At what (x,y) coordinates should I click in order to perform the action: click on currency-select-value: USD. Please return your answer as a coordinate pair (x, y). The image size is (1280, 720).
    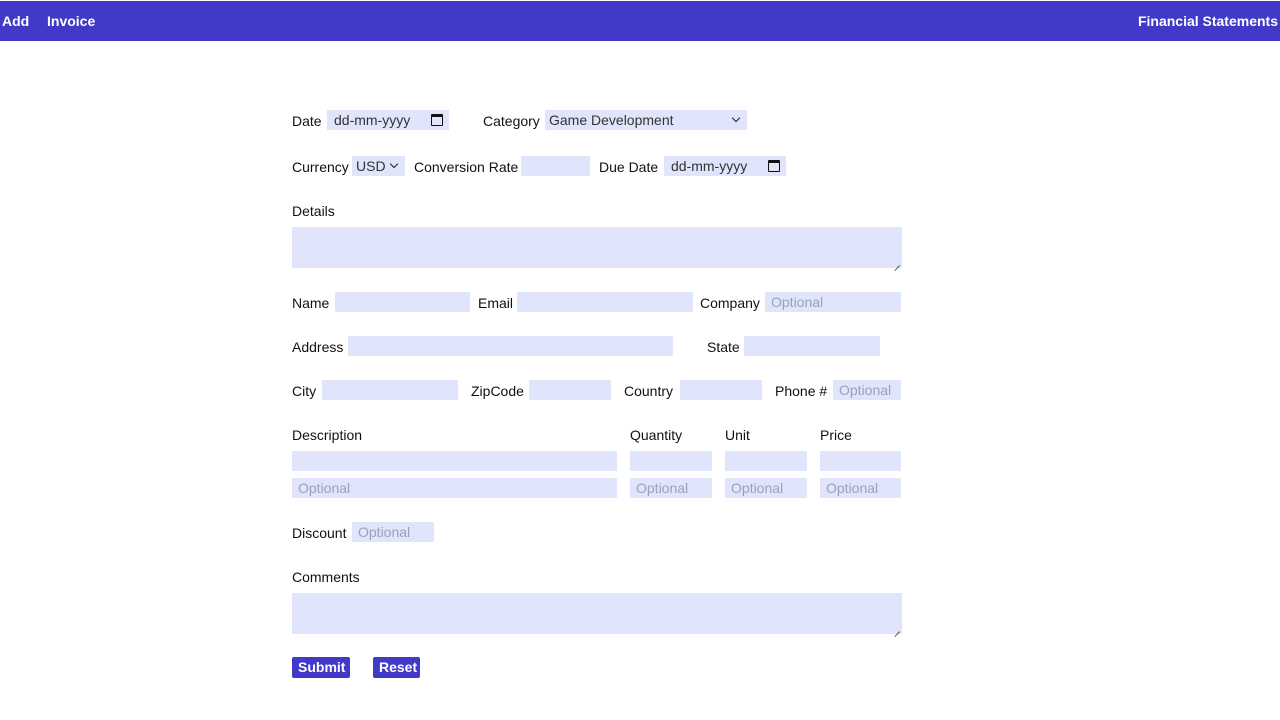
    Looking at the image, I should click on (371, 166).